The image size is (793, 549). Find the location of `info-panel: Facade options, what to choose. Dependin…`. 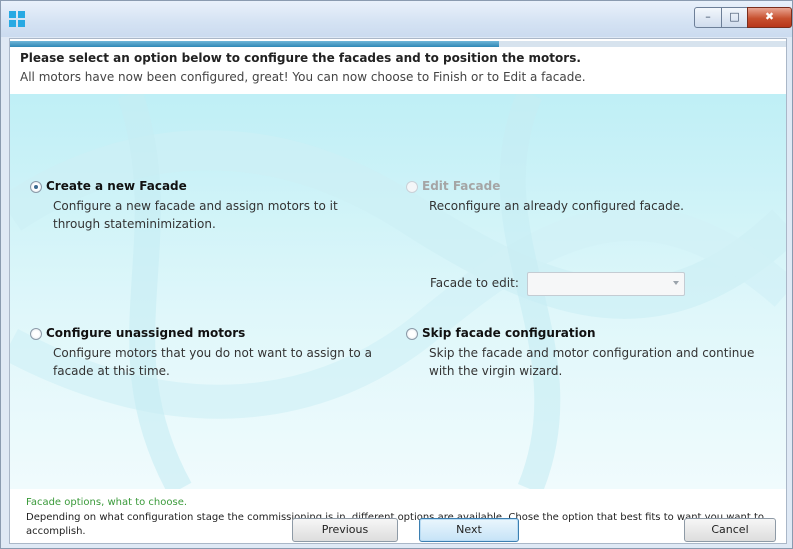

info-panel: Facade options, what to choose. Dependin… is located at coordinates (398, 516).